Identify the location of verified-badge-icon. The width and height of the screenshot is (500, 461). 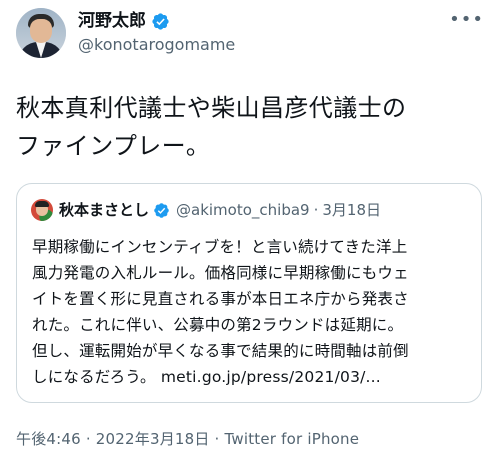
(160, 21).